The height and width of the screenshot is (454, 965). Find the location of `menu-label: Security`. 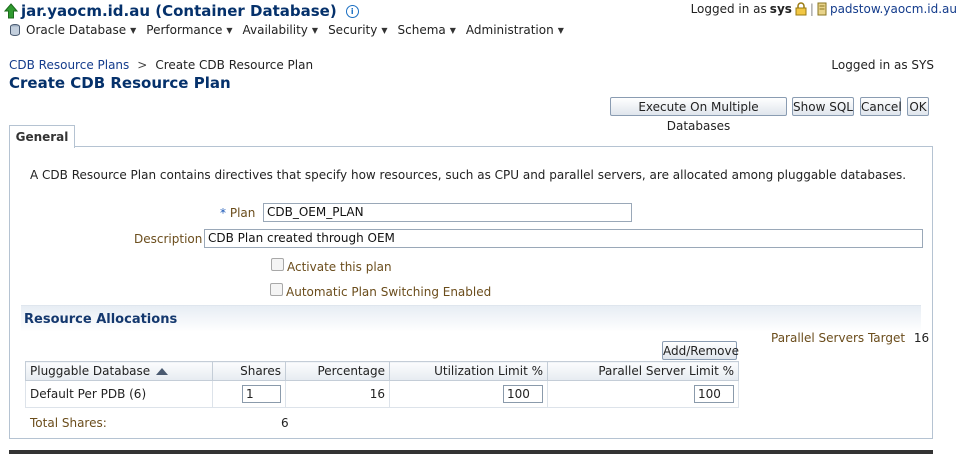

menu-label: Security is located at coordinates (353, 30).